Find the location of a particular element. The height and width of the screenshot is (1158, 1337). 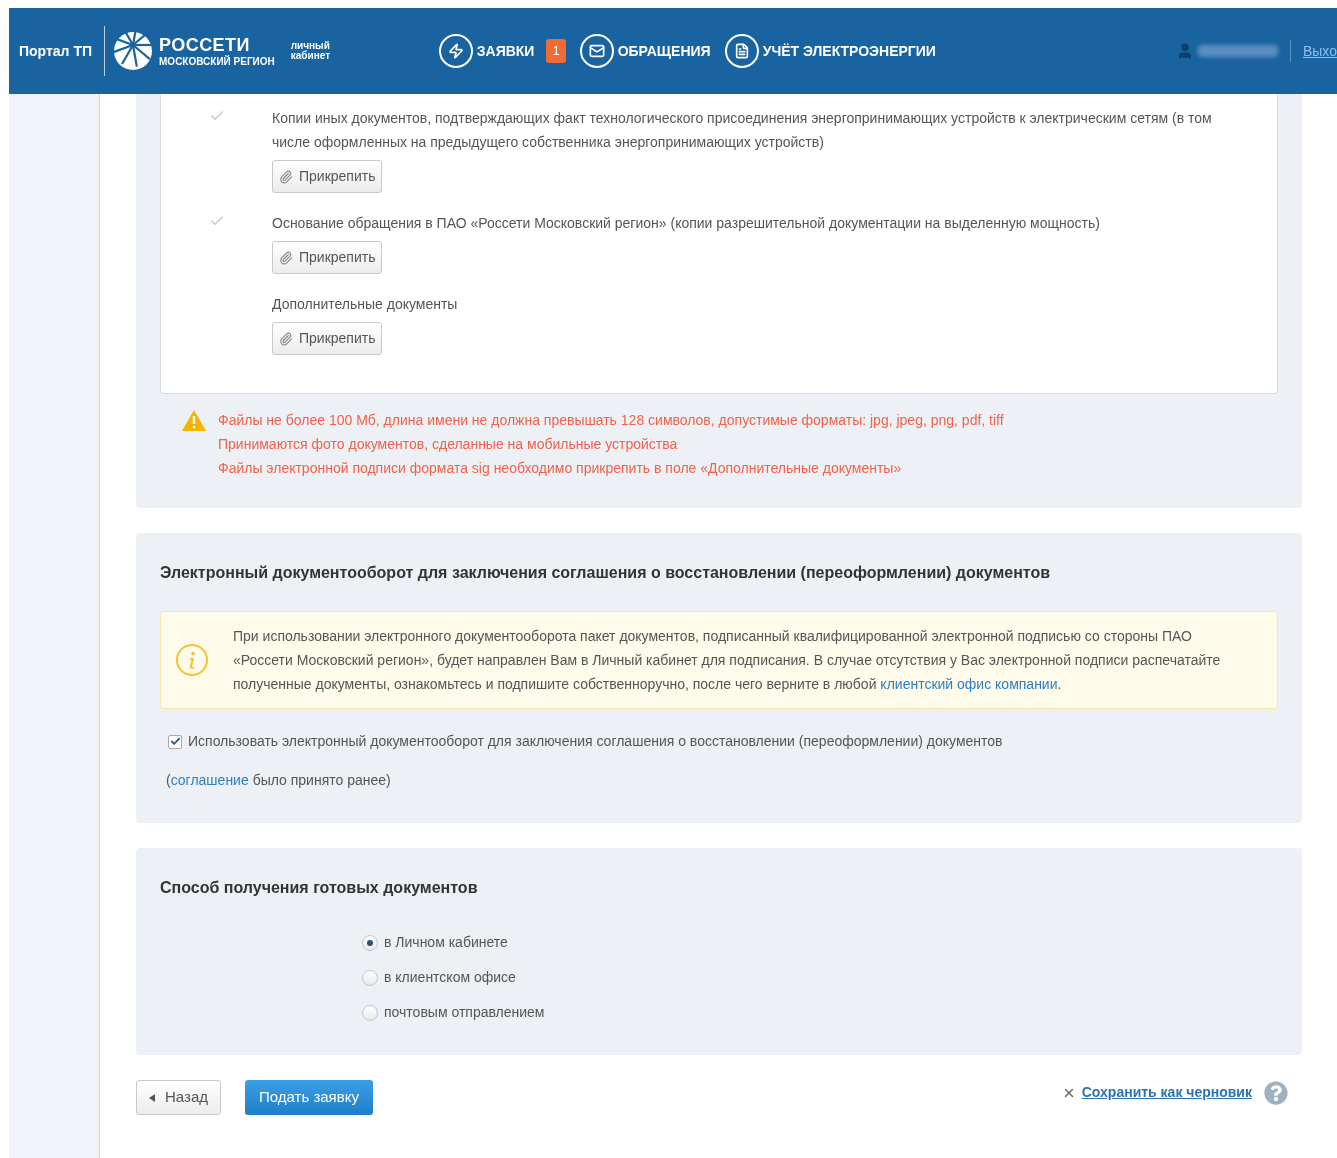

agreement-checkbox is located at coordinates (175, 741).